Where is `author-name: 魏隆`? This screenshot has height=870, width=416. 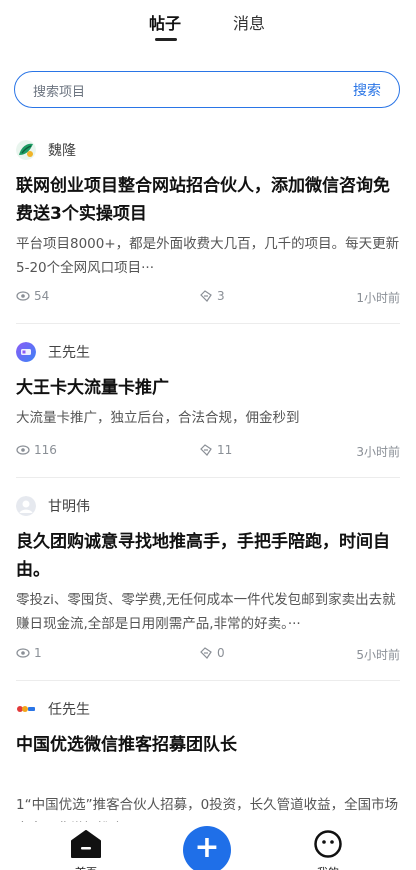 author-name: 魏隆 is located at coordinates (62, 151).